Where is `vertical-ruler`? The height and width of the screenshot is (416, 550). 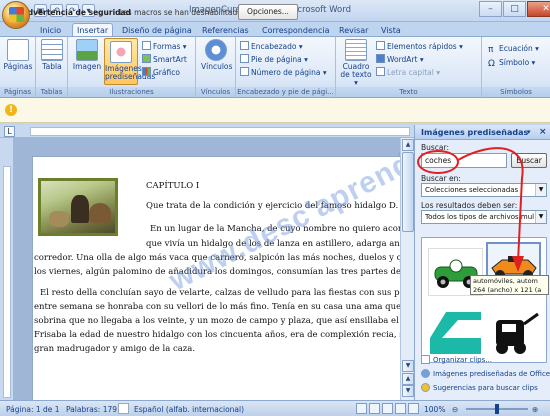
vertical-ruler is located at coordinates (7, 269).